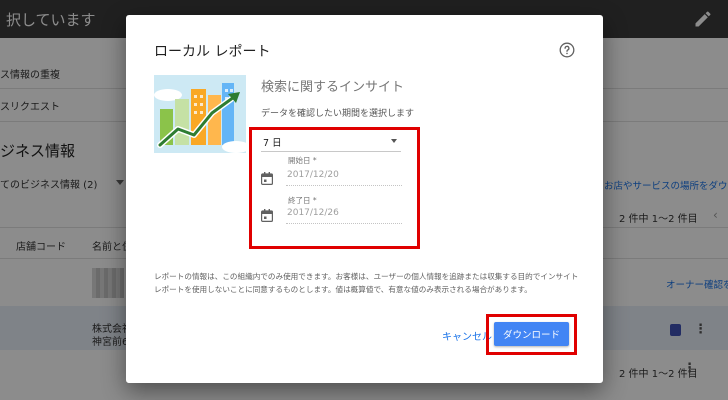 The width and height of the screenshot is (728, 400). Describe the element at coordinates (200, 114) in the screenshot. I see `insight-illustration` at that location.